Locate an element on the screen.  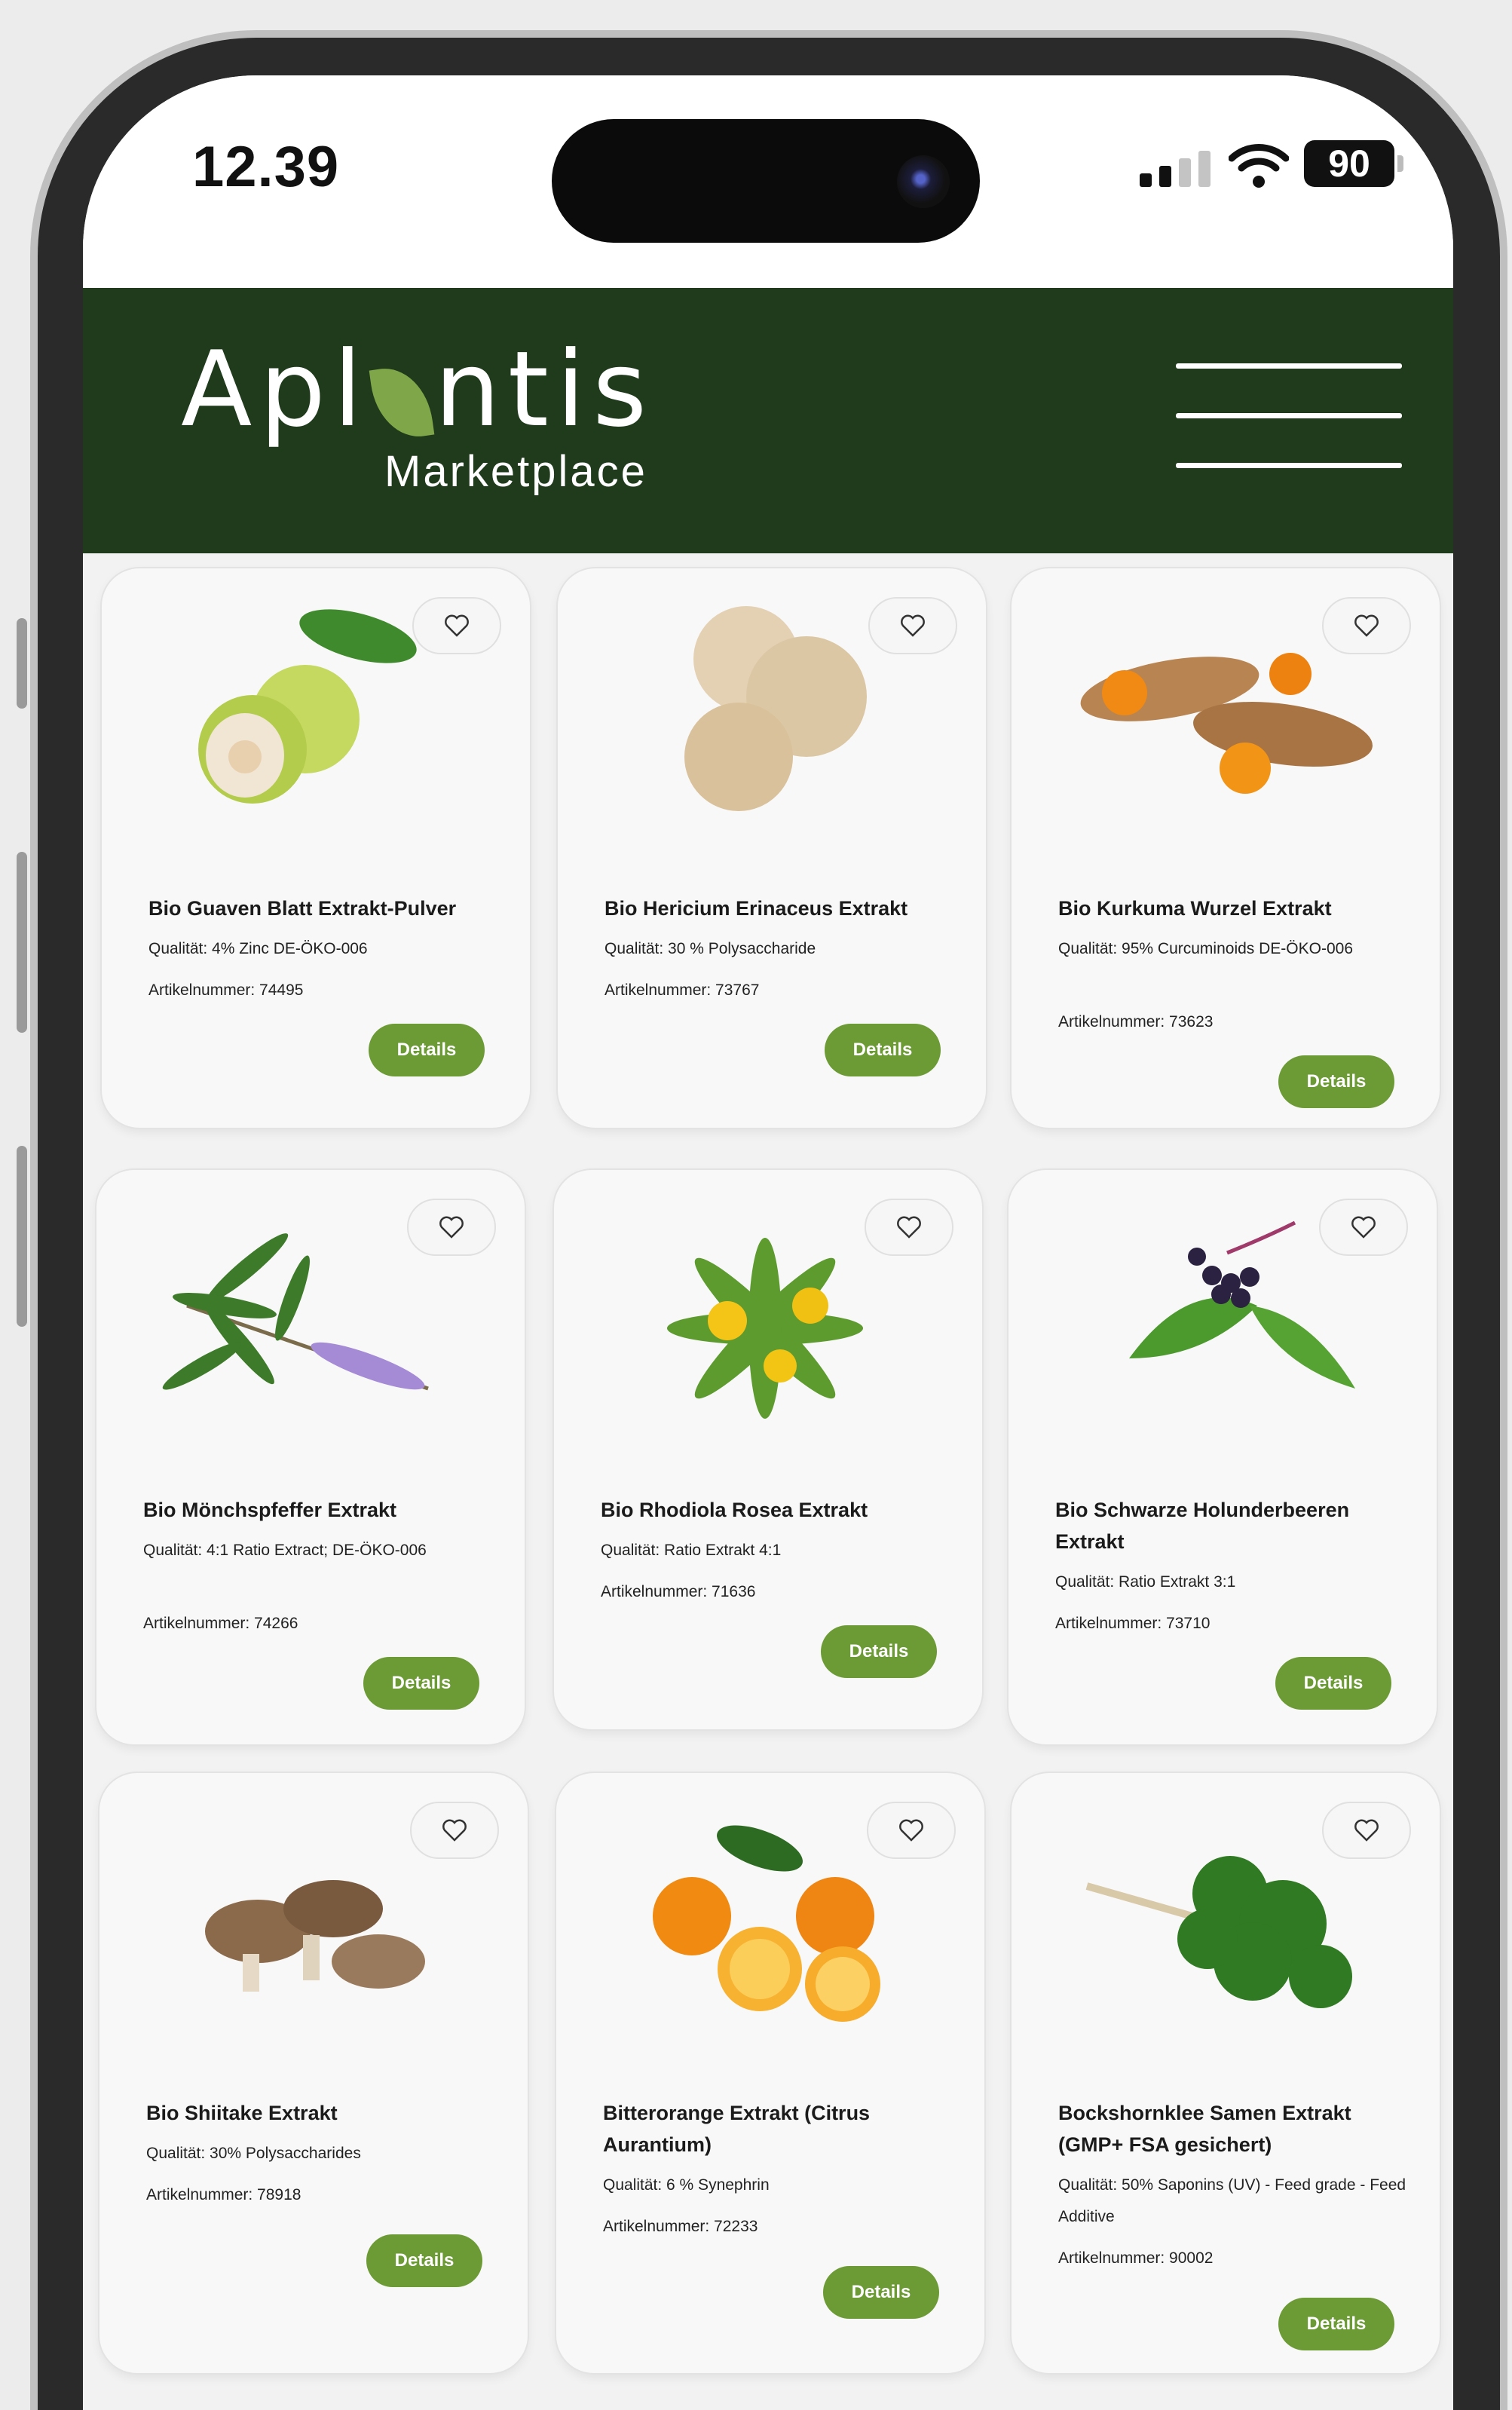
hamburger-menu-button is located at coordinates (1289, 419).